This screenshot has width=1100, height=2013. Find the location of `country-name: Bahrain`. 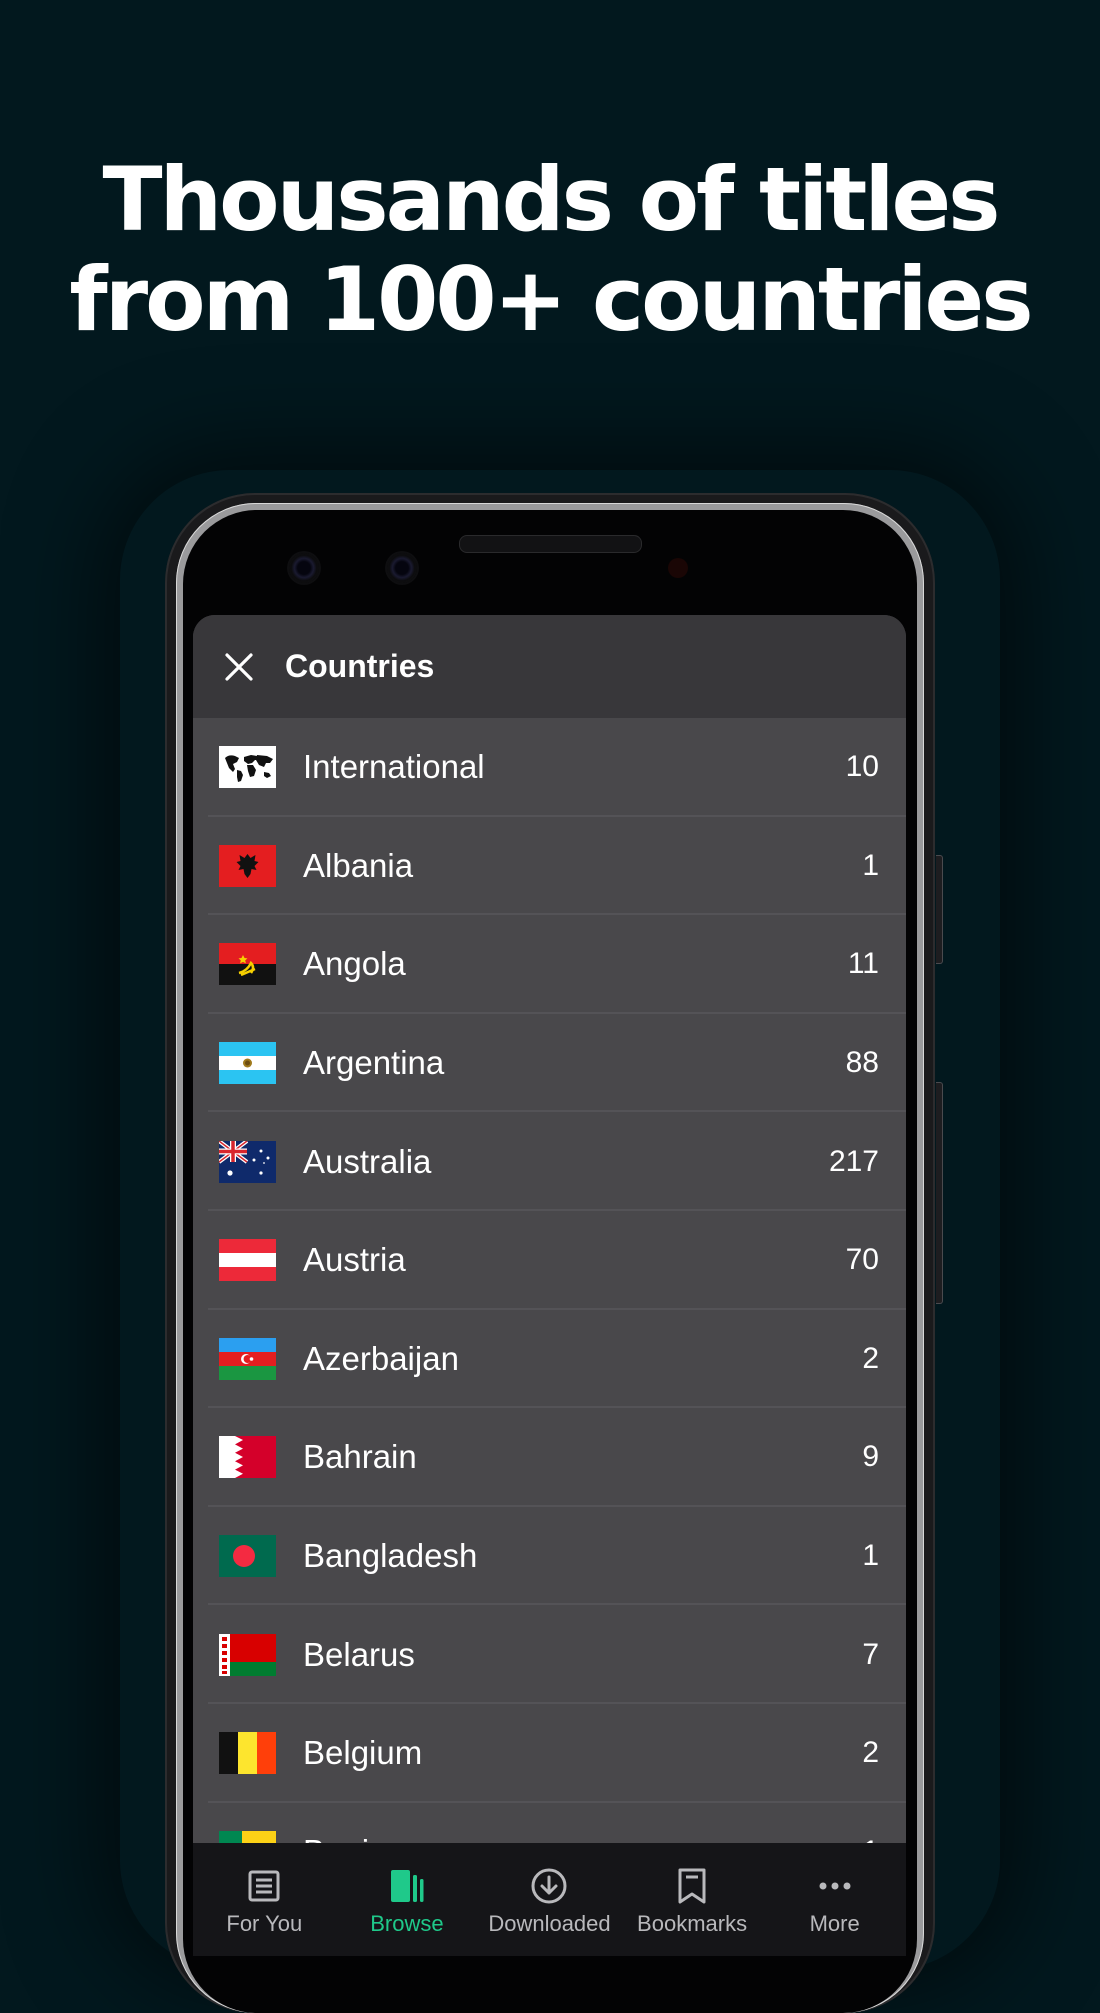

country-name: Bahrain is located at coordinates (360, 1457).